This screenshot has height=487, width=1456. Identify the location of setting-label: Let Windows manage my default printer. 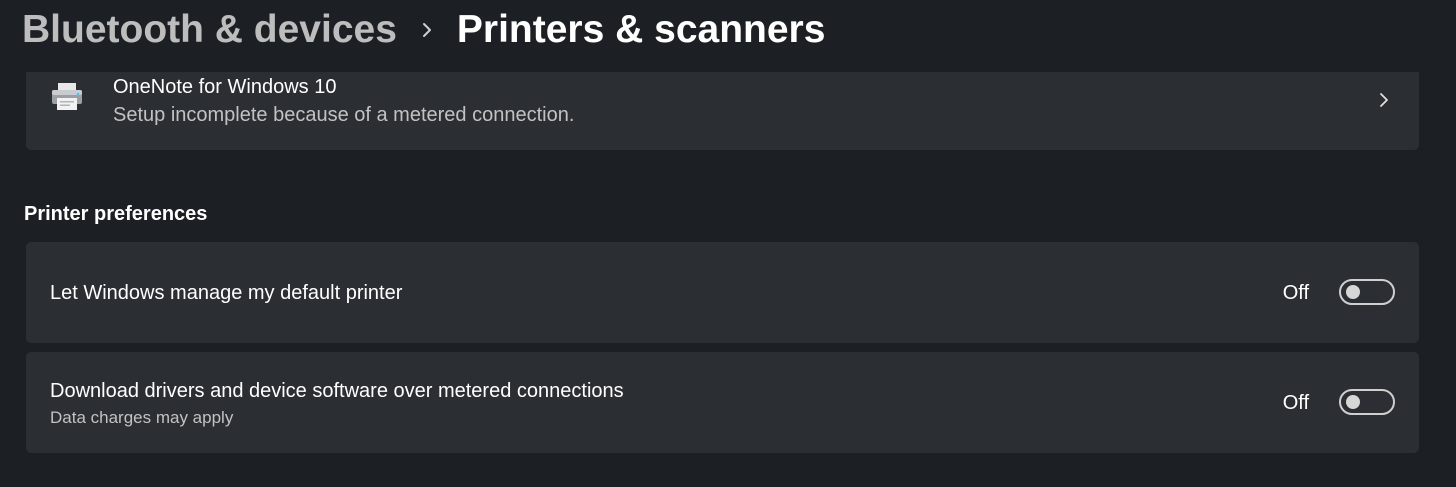
(226, 293).